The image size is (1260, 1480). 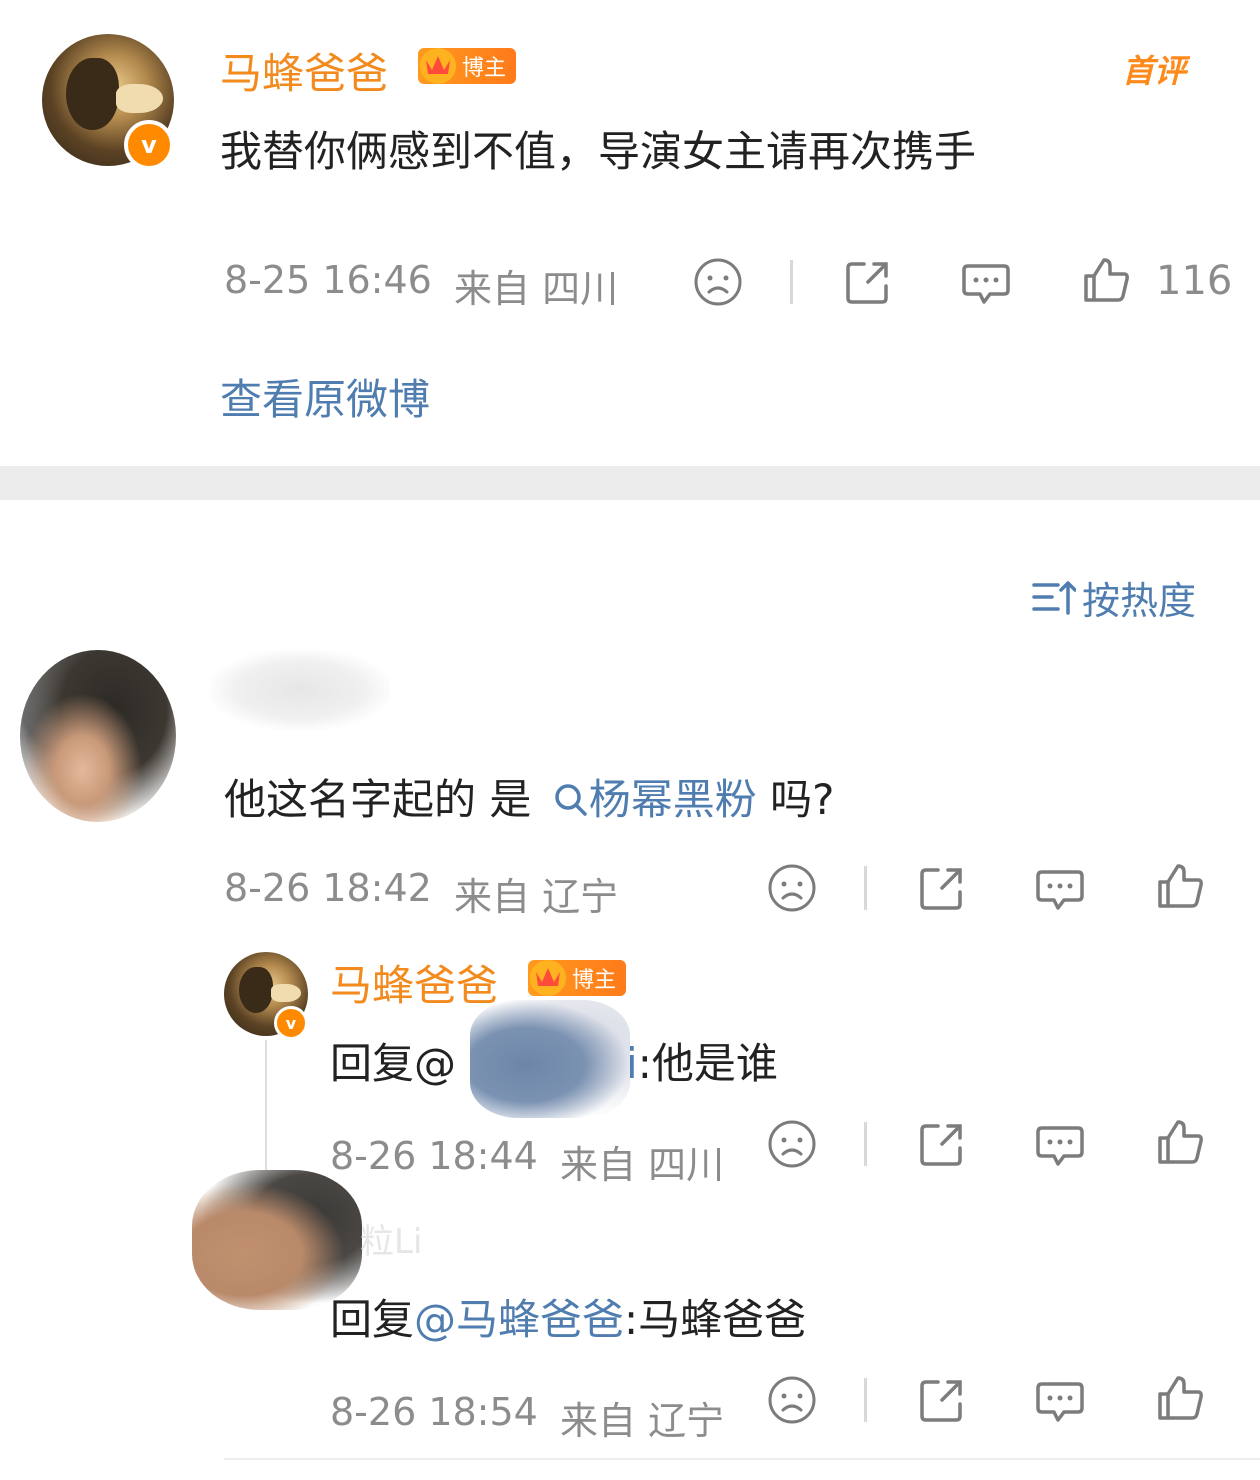 What do you see at coordinates (378, 799) in the screenshot?
I see `comment-text-before: 他这名字起的 是` at bounding box center [378, 799].